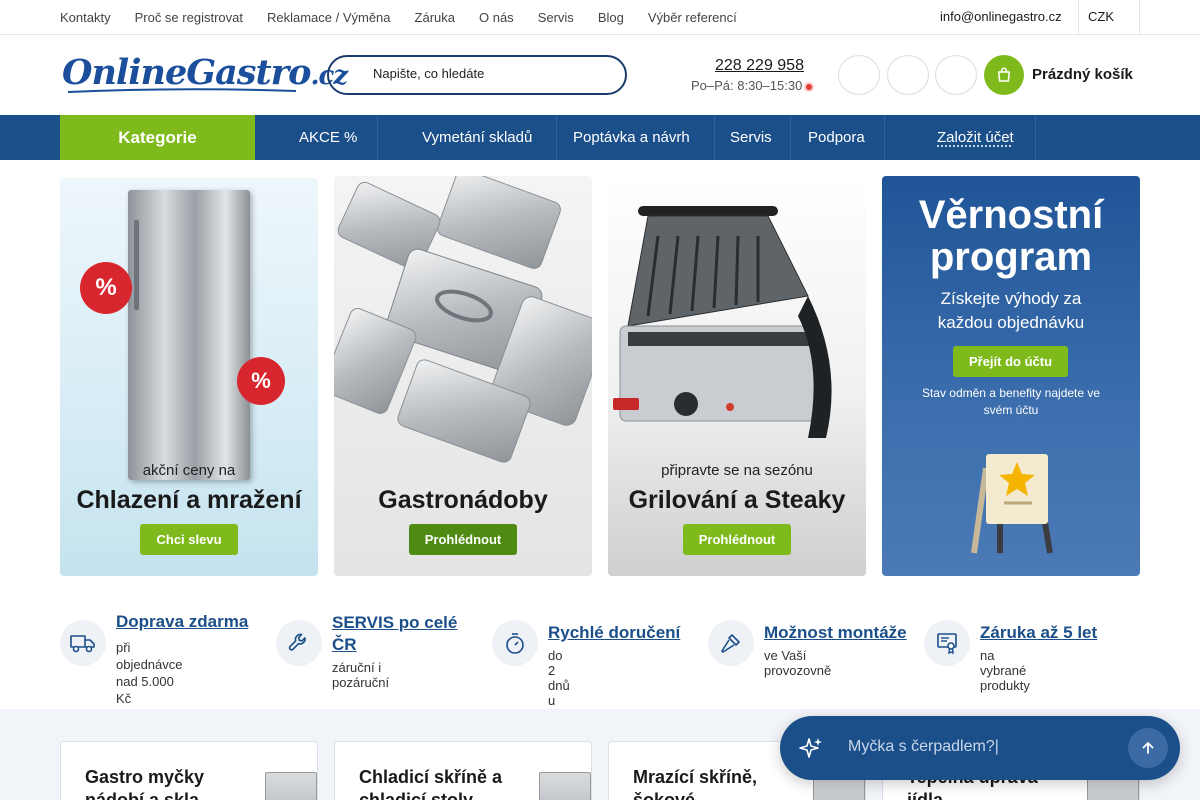  What do you see at coordinates (1011, 215) in the screenshot?
I see `loyalty-title-line1: Věrnostní` at bounding box center [1011, 215].